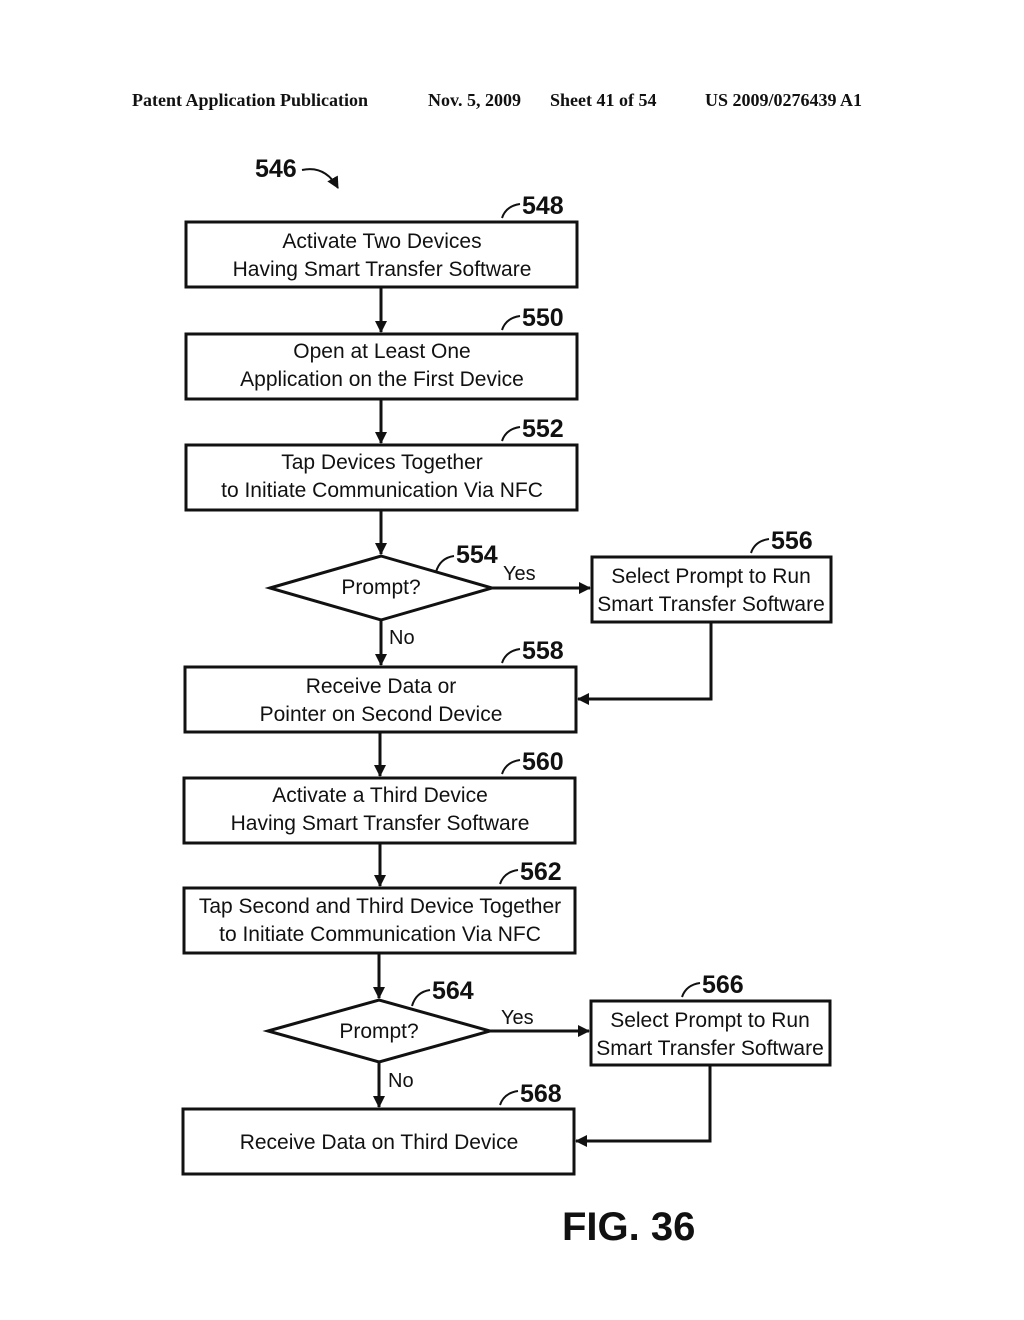  Describe the element at coordinates (543, 318) in the screenshot. I see `ref-550: 550` at that location.